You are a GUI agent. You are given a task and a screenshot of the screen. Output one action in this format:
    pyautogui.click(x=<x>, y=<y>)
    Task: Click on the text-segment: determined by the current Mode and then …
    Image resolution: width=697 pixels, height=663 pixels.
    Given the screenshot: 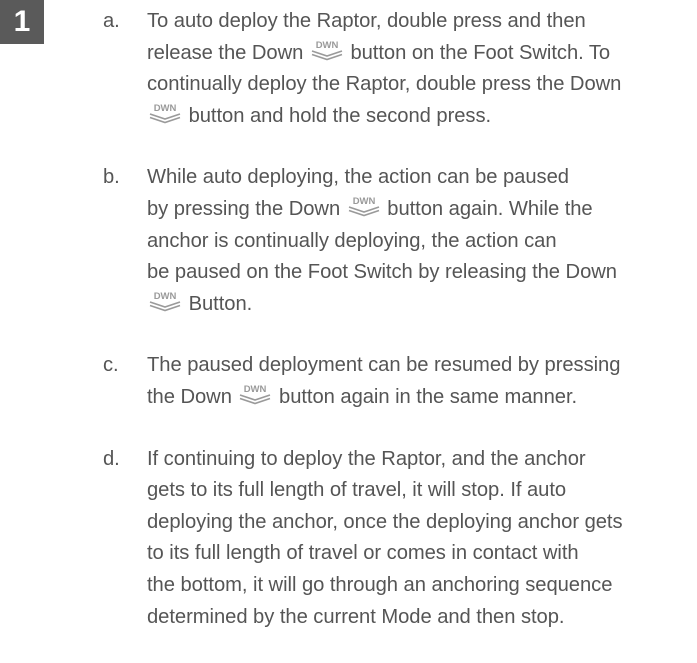 What is the action you would take?
    pyautogui.click(x=356, y=616)
    